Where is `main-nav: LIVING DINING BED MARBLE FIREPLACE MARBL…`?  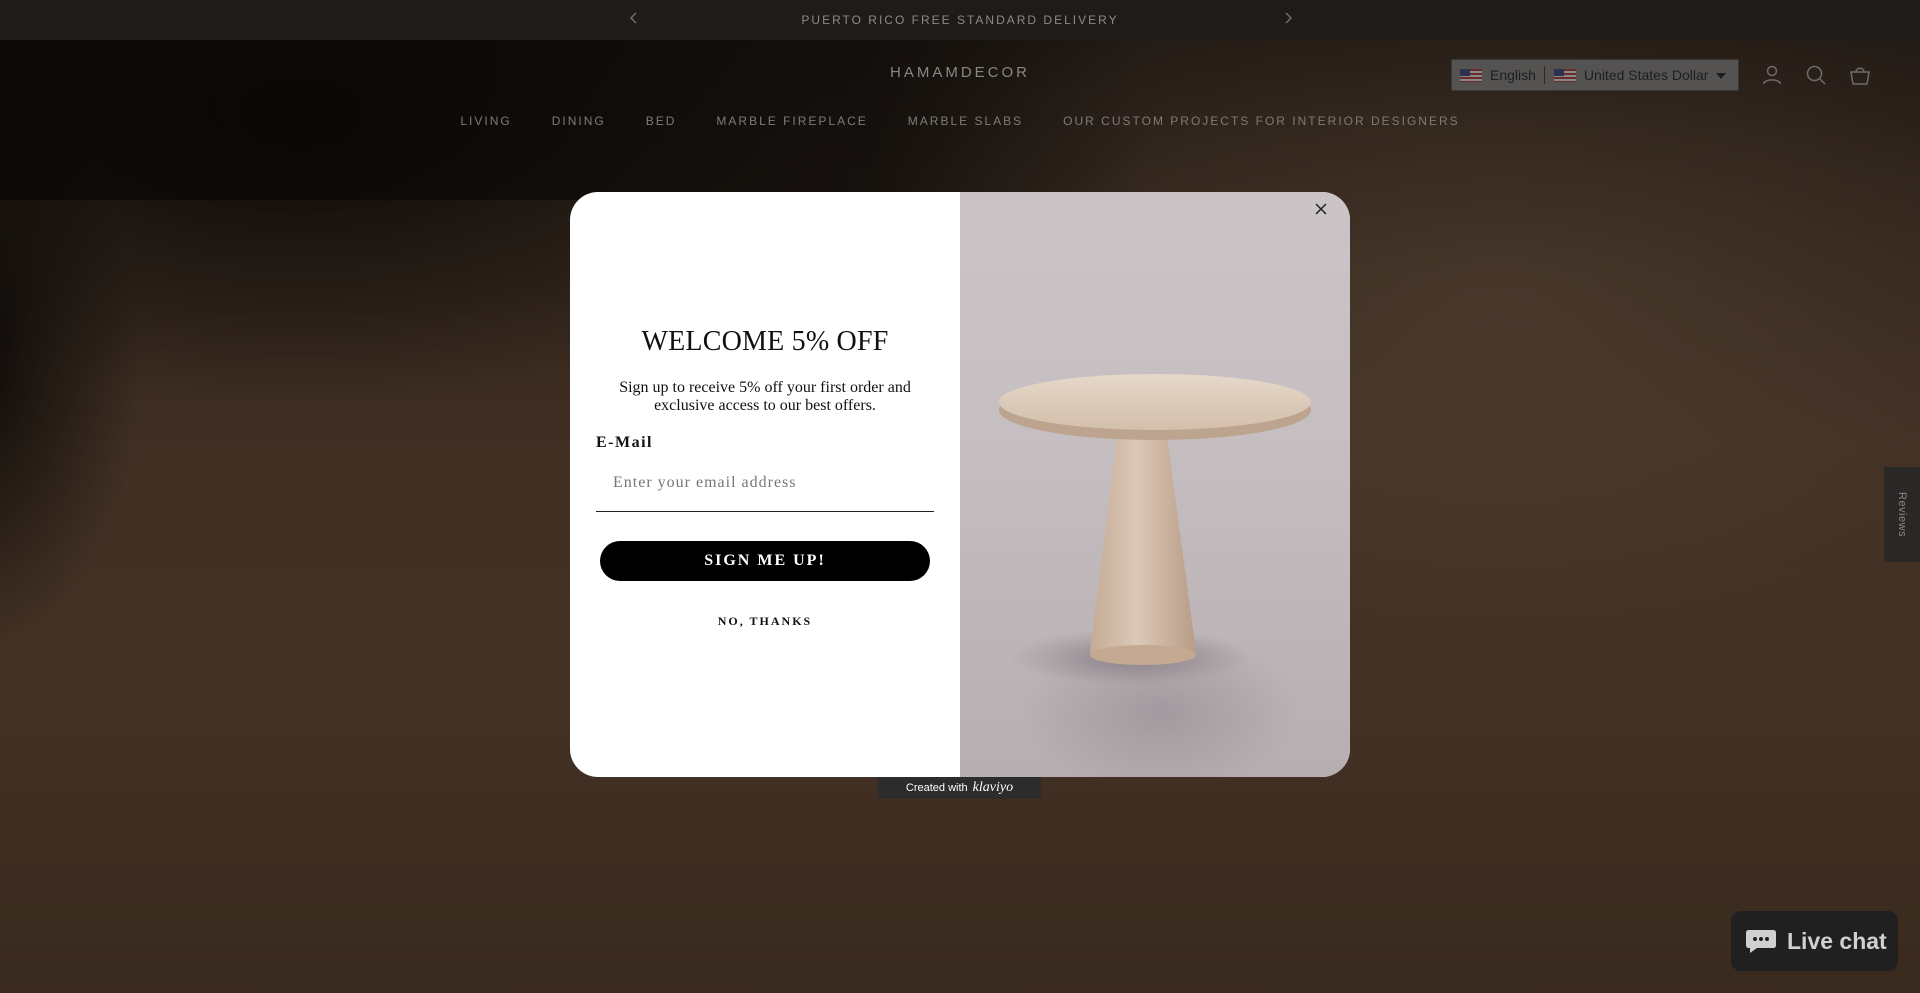 main-nav: LIVING DINING BED MARBLE FIREPLACE MARBL… is located at coordinates (960, 121).